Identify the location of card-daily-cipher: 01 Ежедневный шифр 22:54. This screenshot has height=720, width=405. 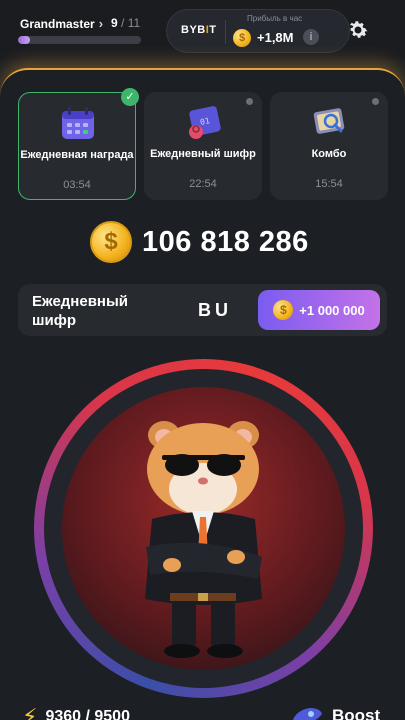
(203, 146).